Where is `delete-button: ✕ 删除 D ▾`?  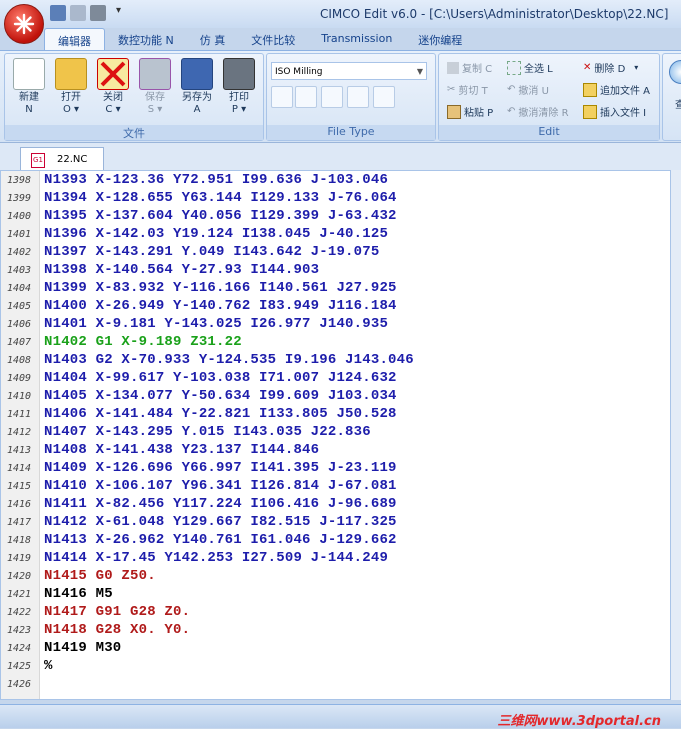 delete-button: ✕ 删除 D ▾ is located at coordinates (610, 67).